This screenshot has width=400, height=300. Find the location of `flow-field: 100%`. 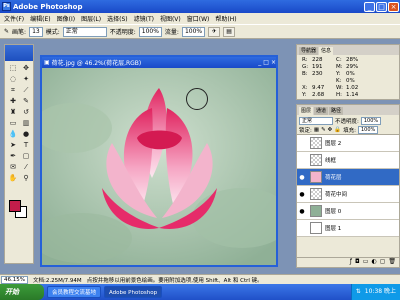

flow-field: 100% is located at coordinates (193, 31).